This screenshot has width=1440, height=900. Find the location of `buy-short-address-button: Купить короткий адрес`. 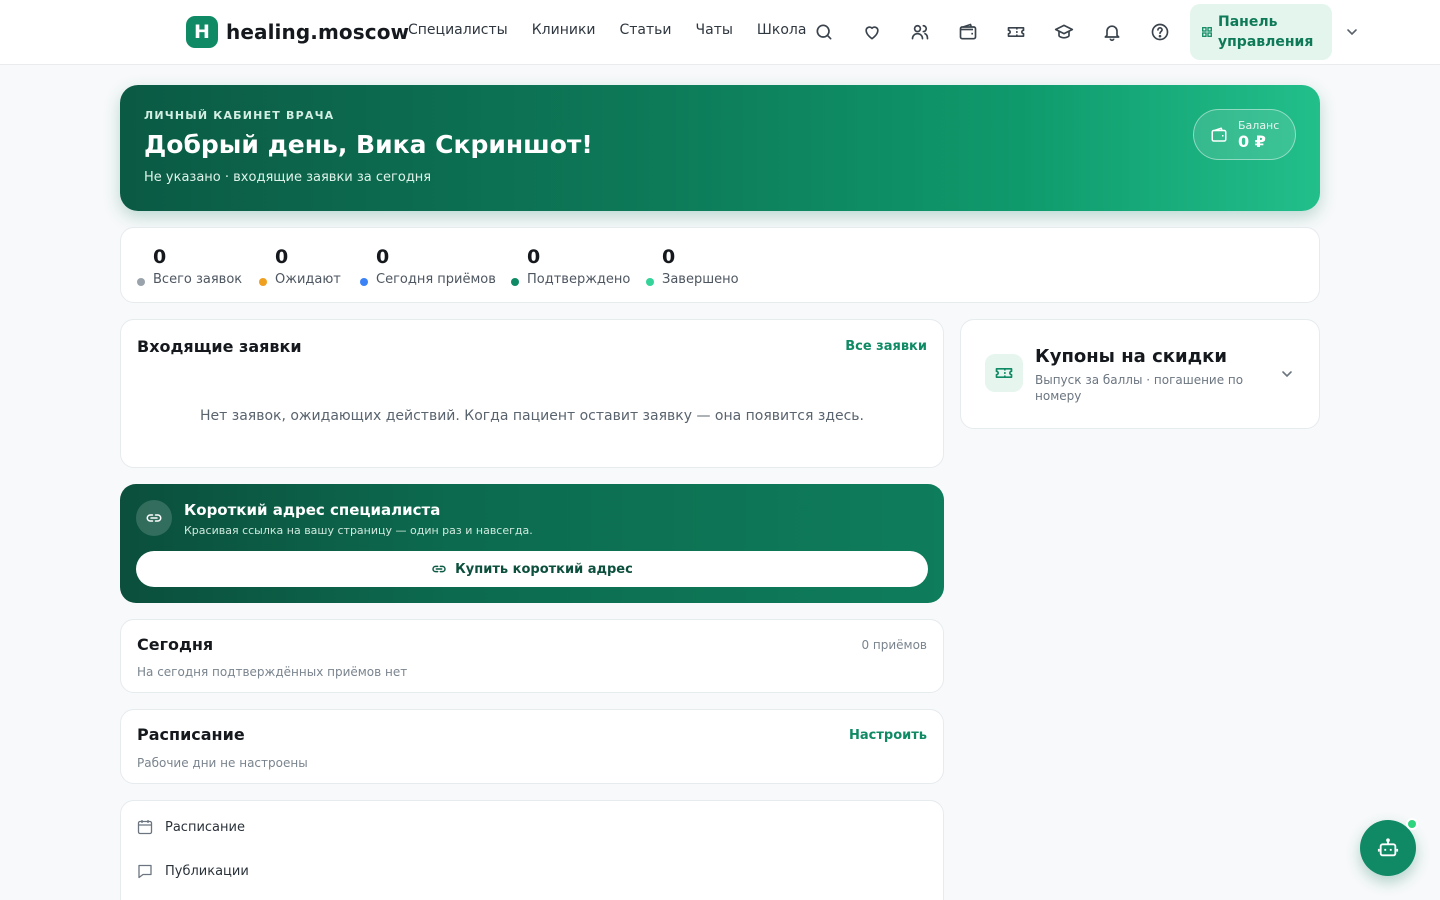

buy-short-address-button: Купить короткий адрес is located at coordinates (532, 569).